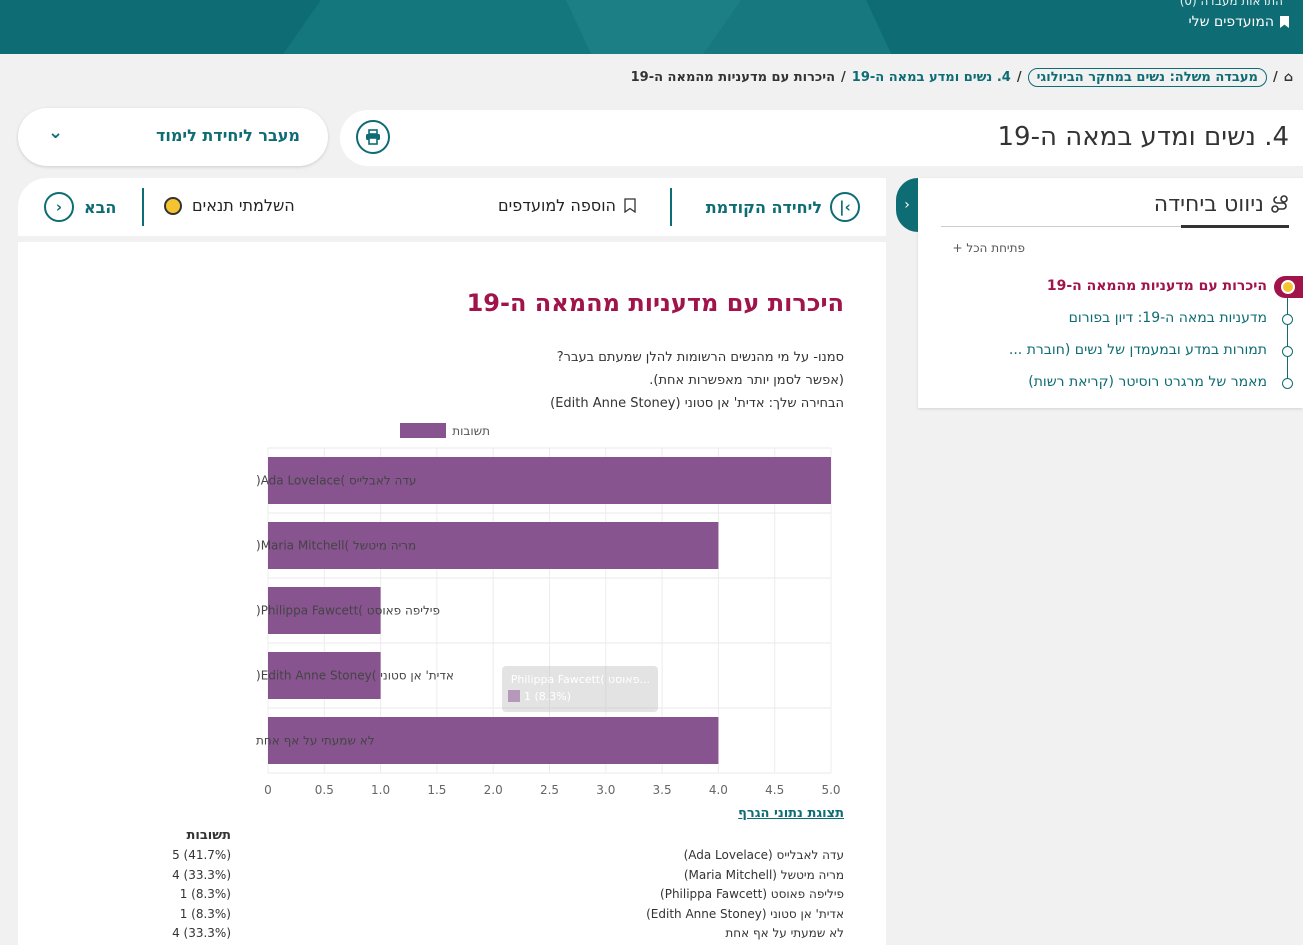 The image size is (1303, 945). I want to click on page-title: 4. נשים ומדע במאה ה-19, so click(1143, 137).